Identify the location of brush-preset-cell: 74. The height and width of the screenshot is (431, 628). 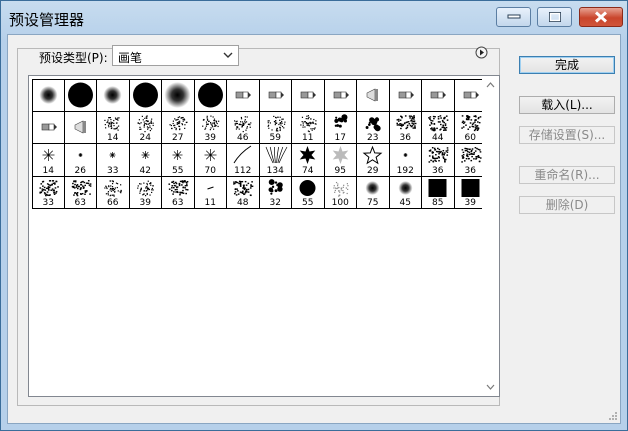
(308, 160).